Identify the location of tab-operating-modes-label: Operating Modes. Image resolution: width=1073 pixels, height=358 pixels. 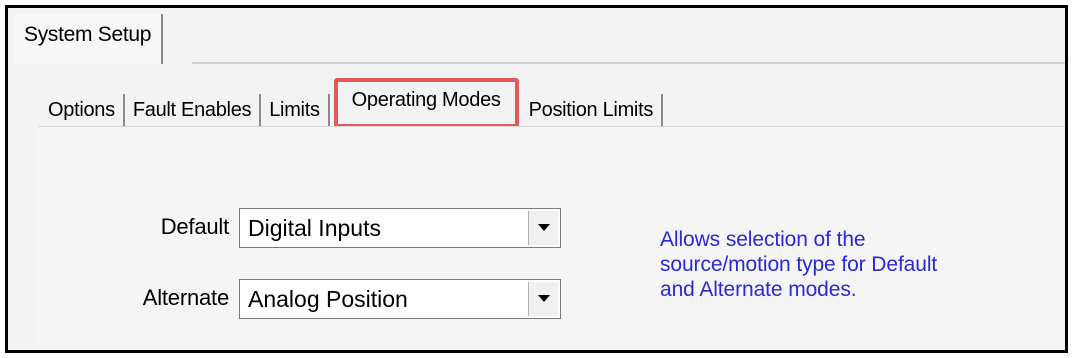
(426, 100).